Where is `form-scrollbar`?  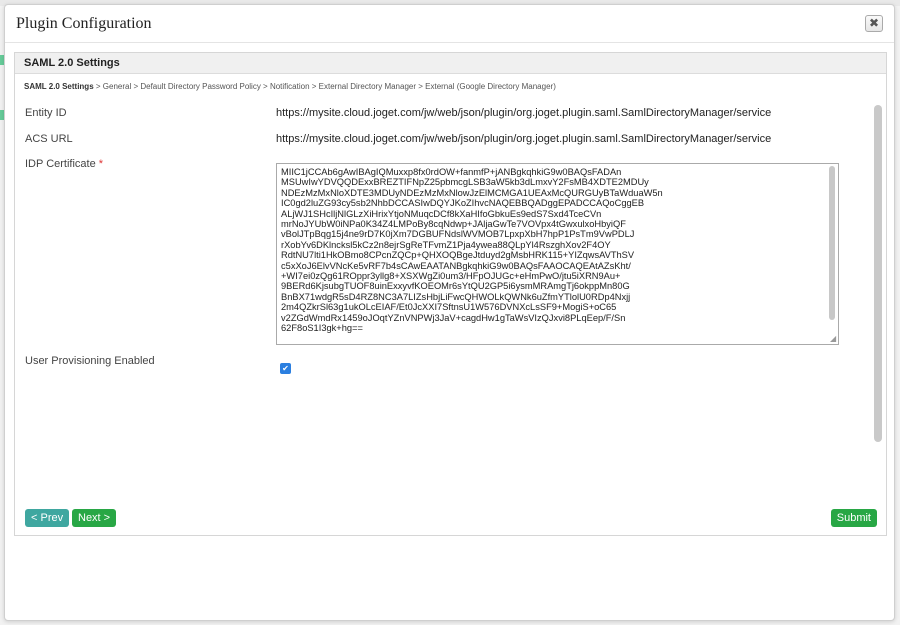
form-scrollbar is located at coordinates (878, 273).